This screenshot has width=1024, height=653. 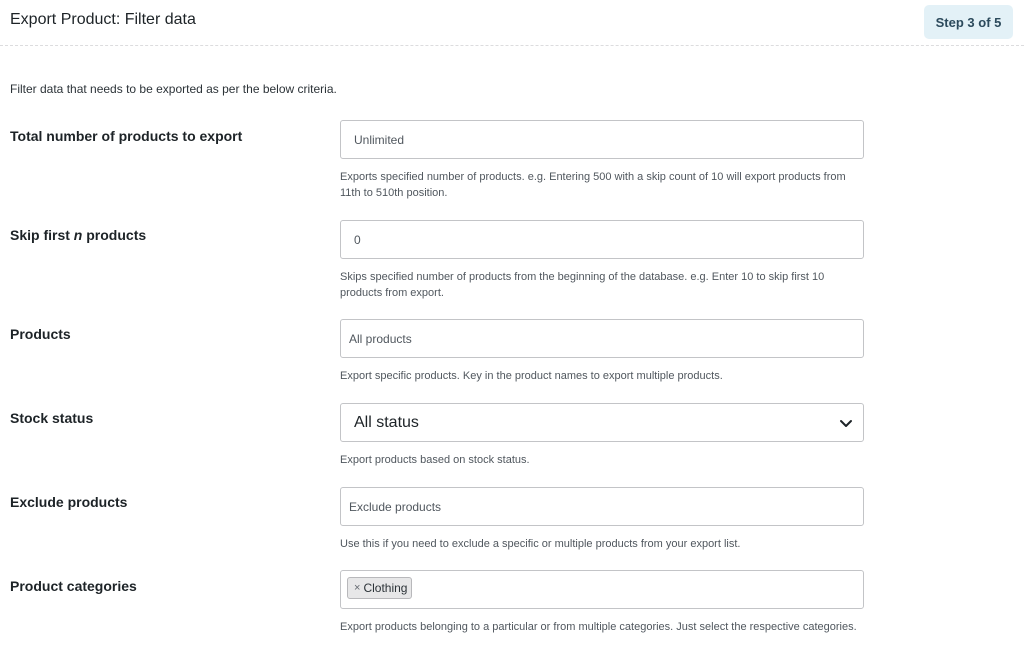 What do you see at coordinates (40, 235) in the screenshot?
I see `skip-label-prefix: Skip first` at bounding box center [40, 235].